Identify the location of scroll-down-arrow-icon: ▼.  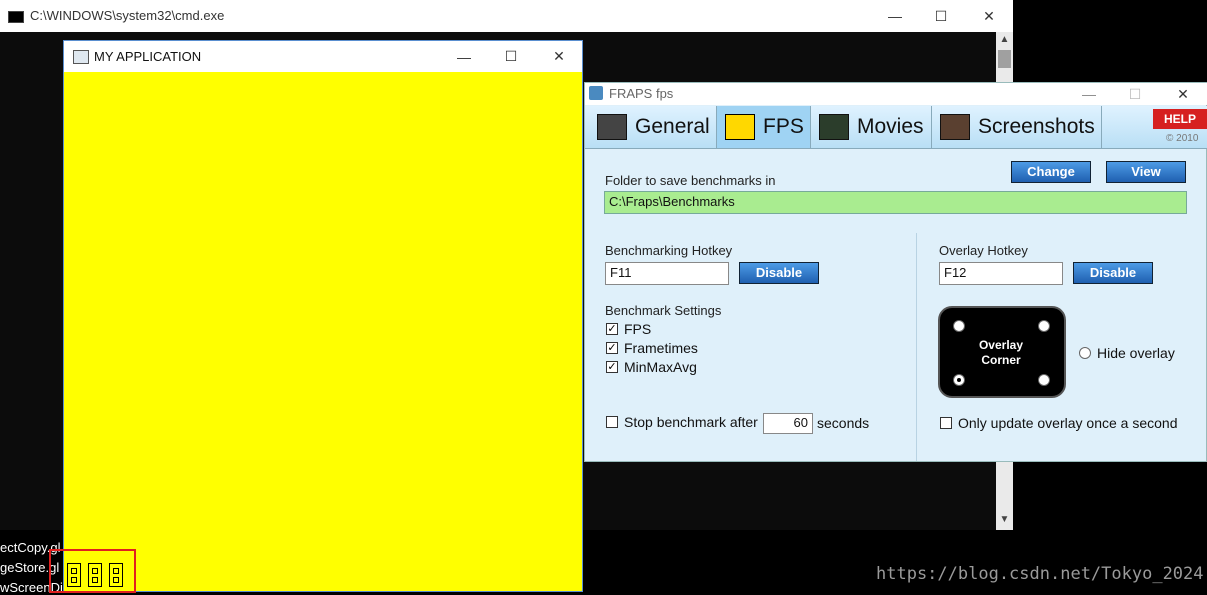
(1004, 520).